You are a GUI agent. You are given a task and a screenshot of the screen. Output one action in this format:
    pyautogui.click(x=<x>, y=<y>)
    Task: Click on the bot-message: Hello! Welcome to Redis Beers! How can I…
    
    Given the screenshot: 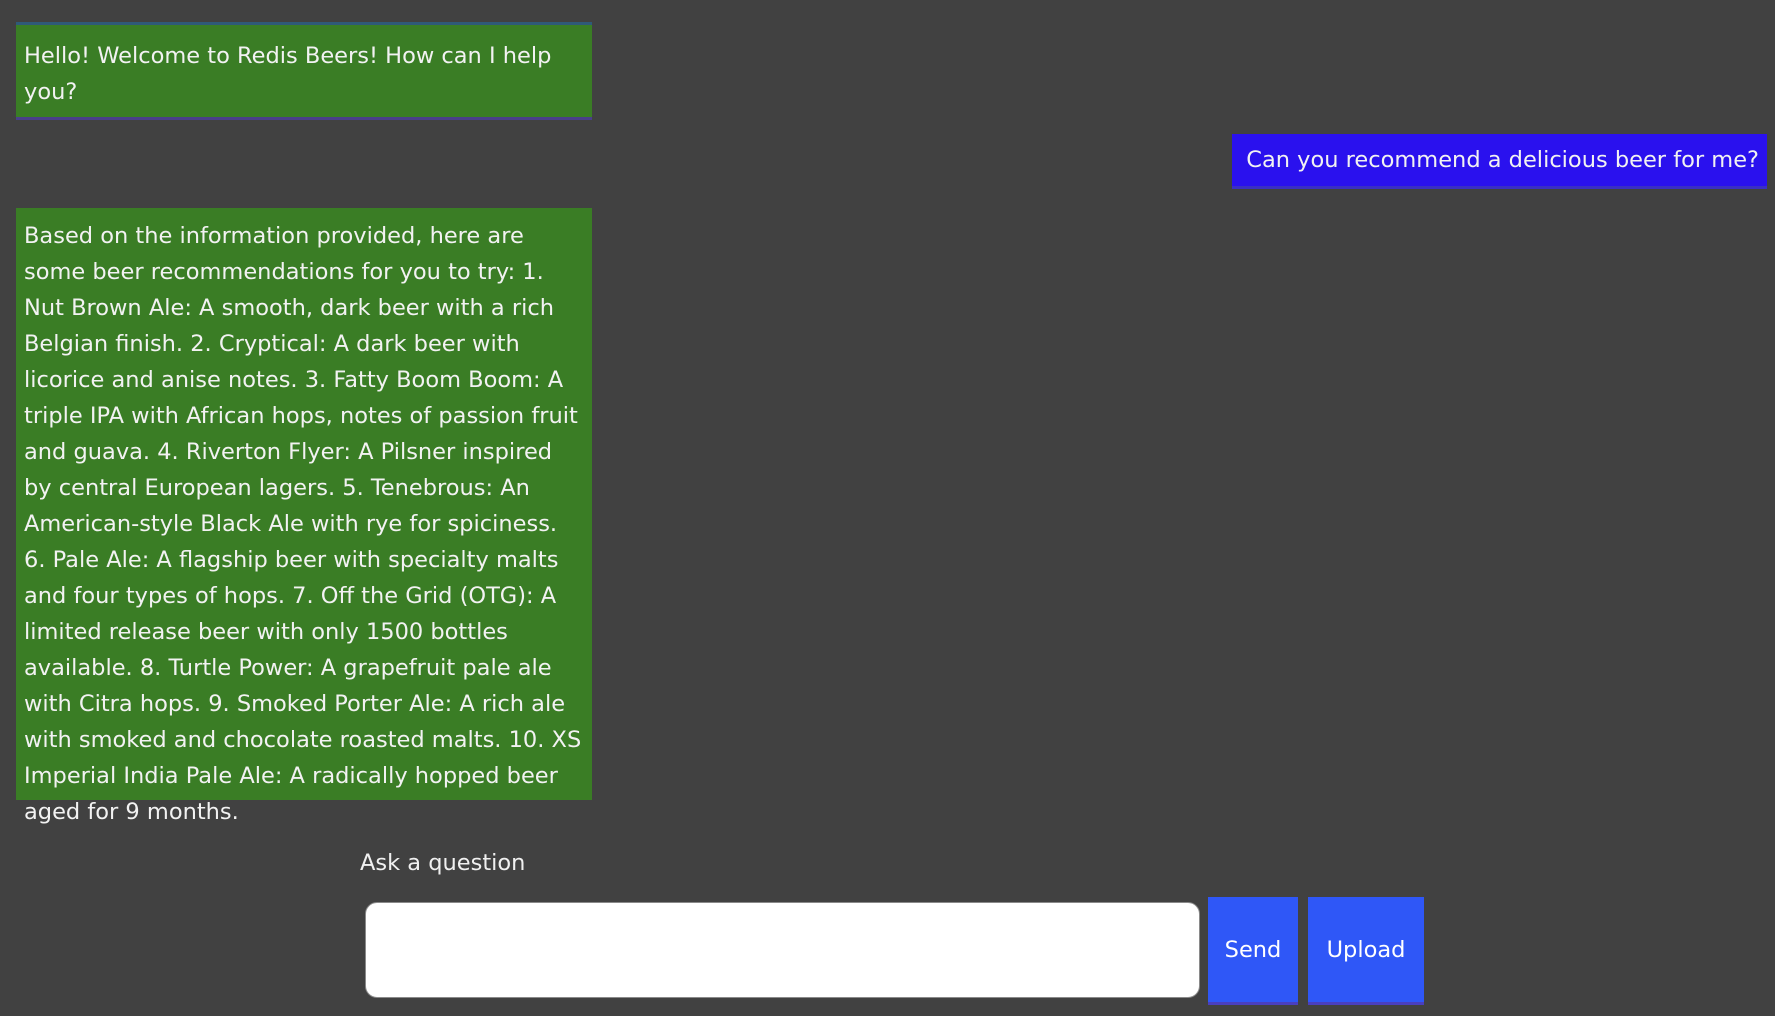 What is the action you would take?
    pyautogui.click(x=304, y=71)
    